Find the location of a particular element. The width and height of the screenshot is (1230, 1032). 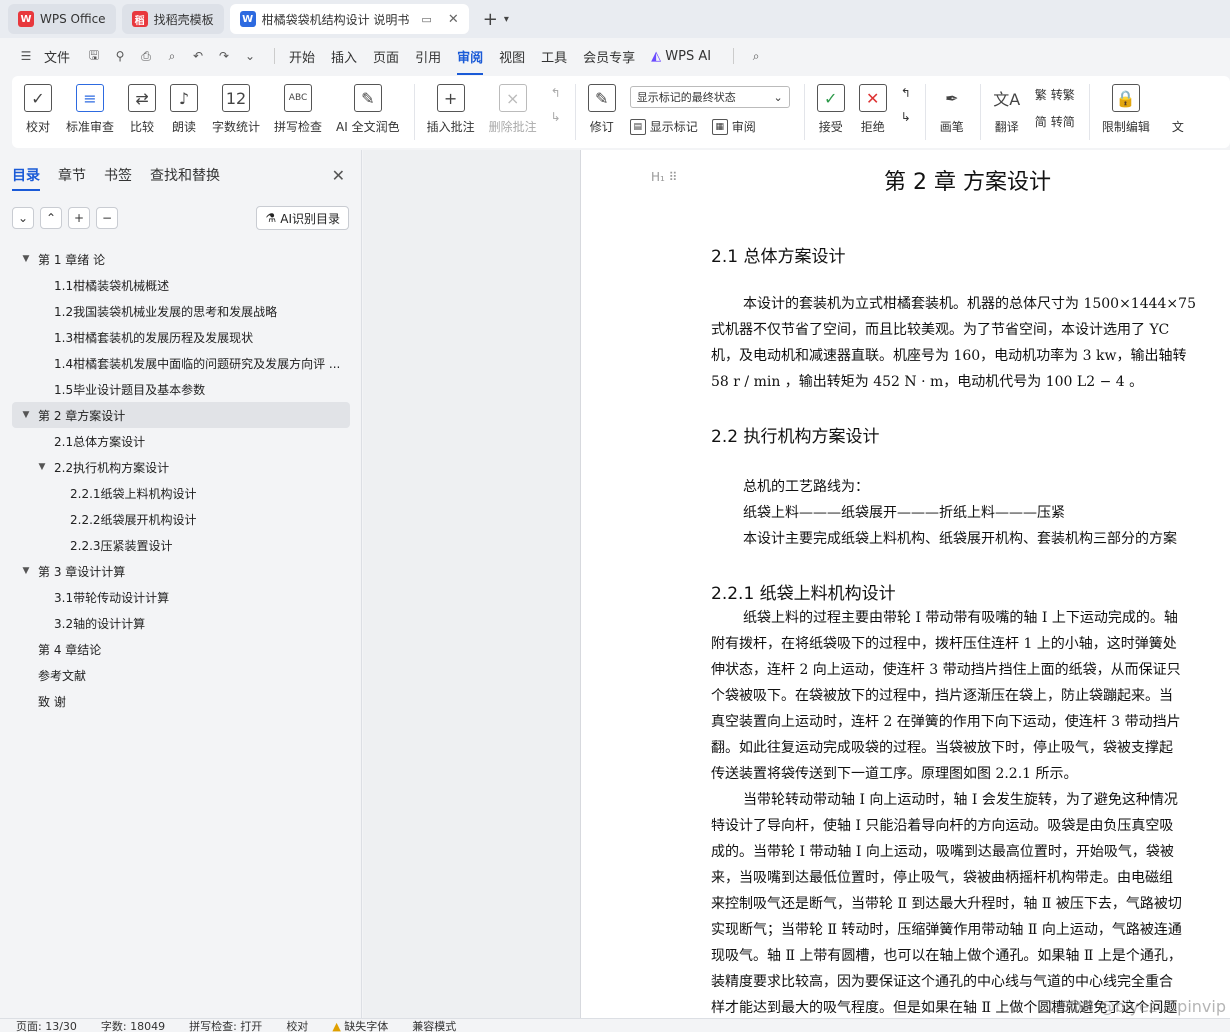

proof-status: 校对 is located at coordinates (297, 1025).